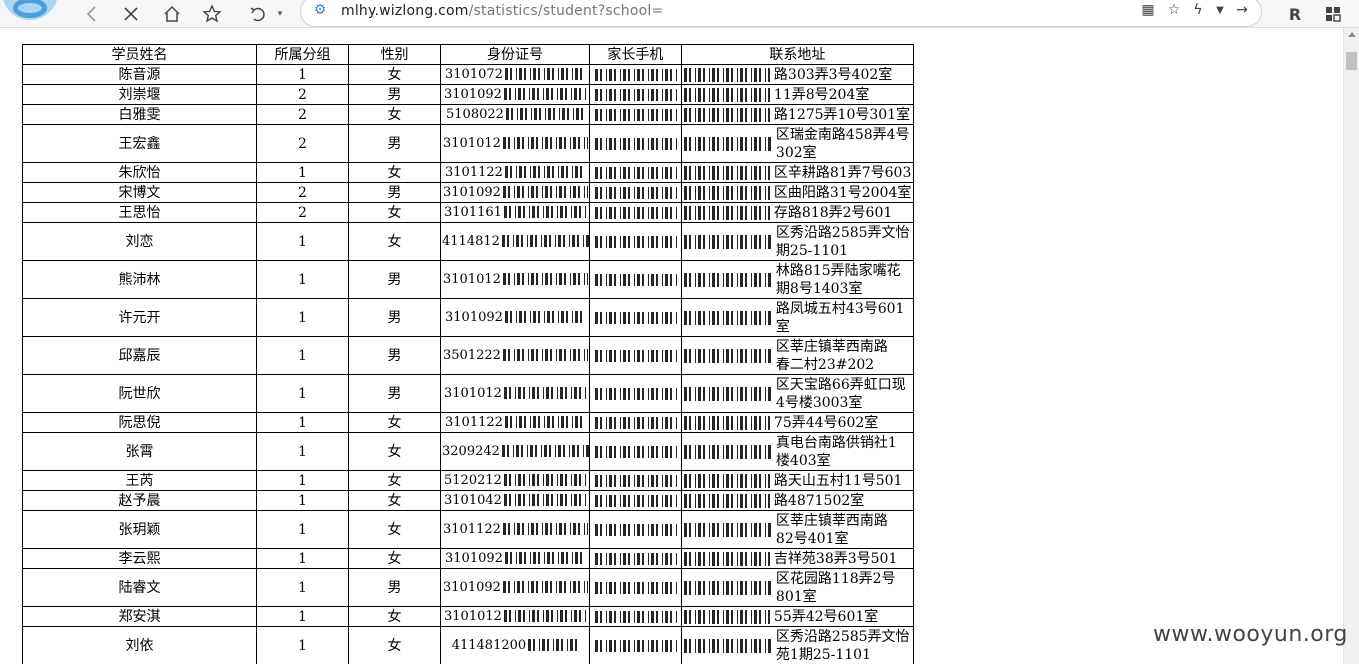 This screenshot has width=1359, height=664. What do you see at coordinates (1352, 34) in the screenshot?
I see `scroll-up-arrow-icon` at bounding box center [1352, 34].